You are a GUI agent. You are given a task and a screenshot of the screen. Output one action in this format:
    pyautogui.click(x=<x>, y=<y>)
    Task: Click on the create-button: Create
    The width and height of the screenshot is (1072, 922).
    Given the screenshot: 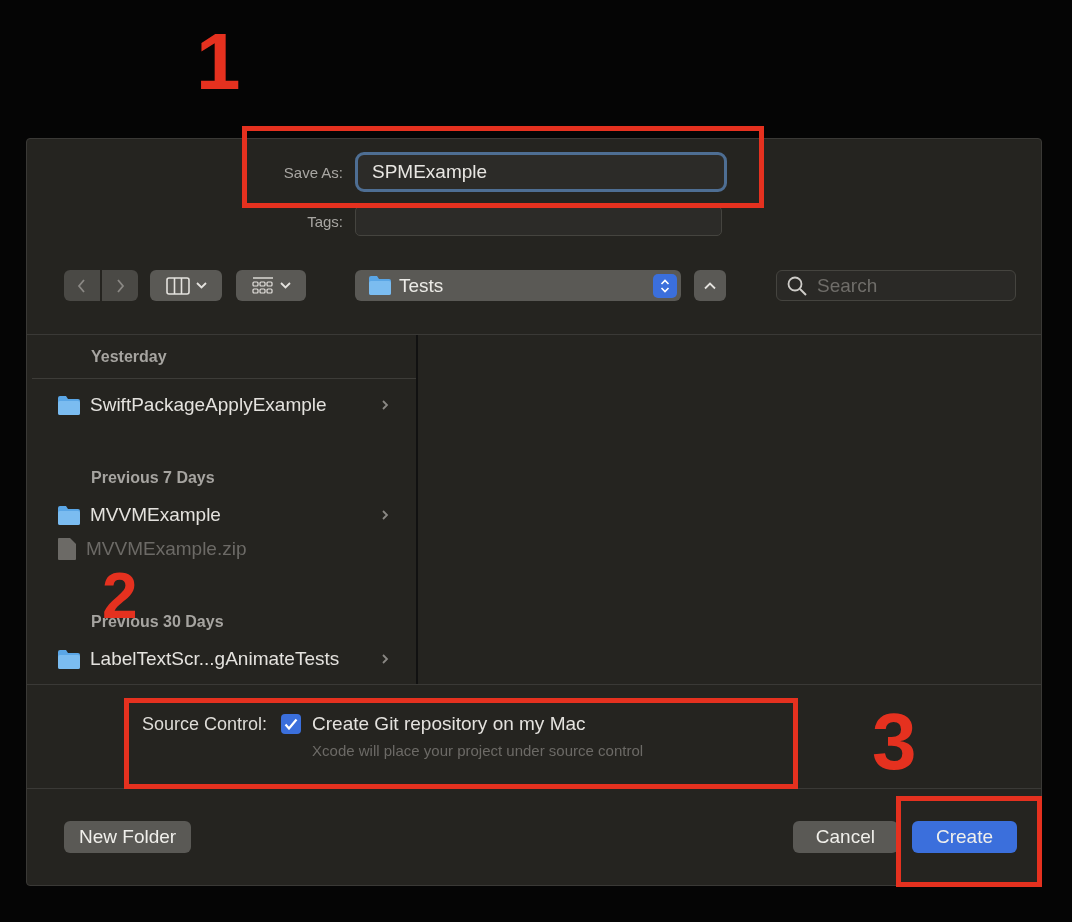 What is the action you would take?
    pyautogui.click(x=964, y=837)
    